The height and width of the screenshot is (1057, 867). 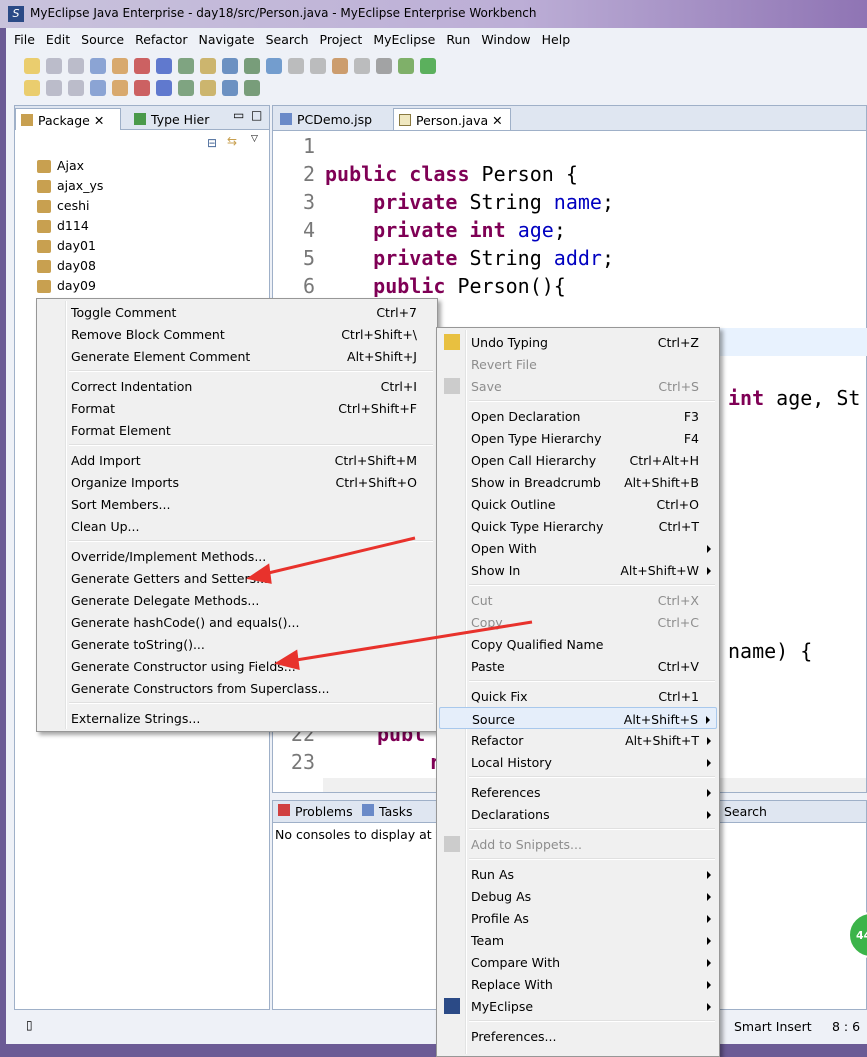 I want to click on tab-pcdemo-jsp: PCDemo.jsp, so click(x=326, y=119).